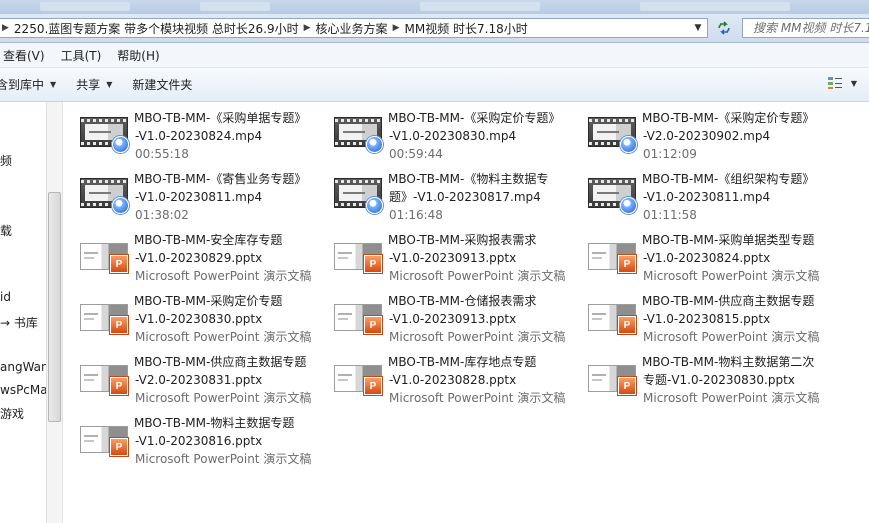  I want to click on file-name: MBO-TB-MM-《采购定价专题》, so click(728, 118).